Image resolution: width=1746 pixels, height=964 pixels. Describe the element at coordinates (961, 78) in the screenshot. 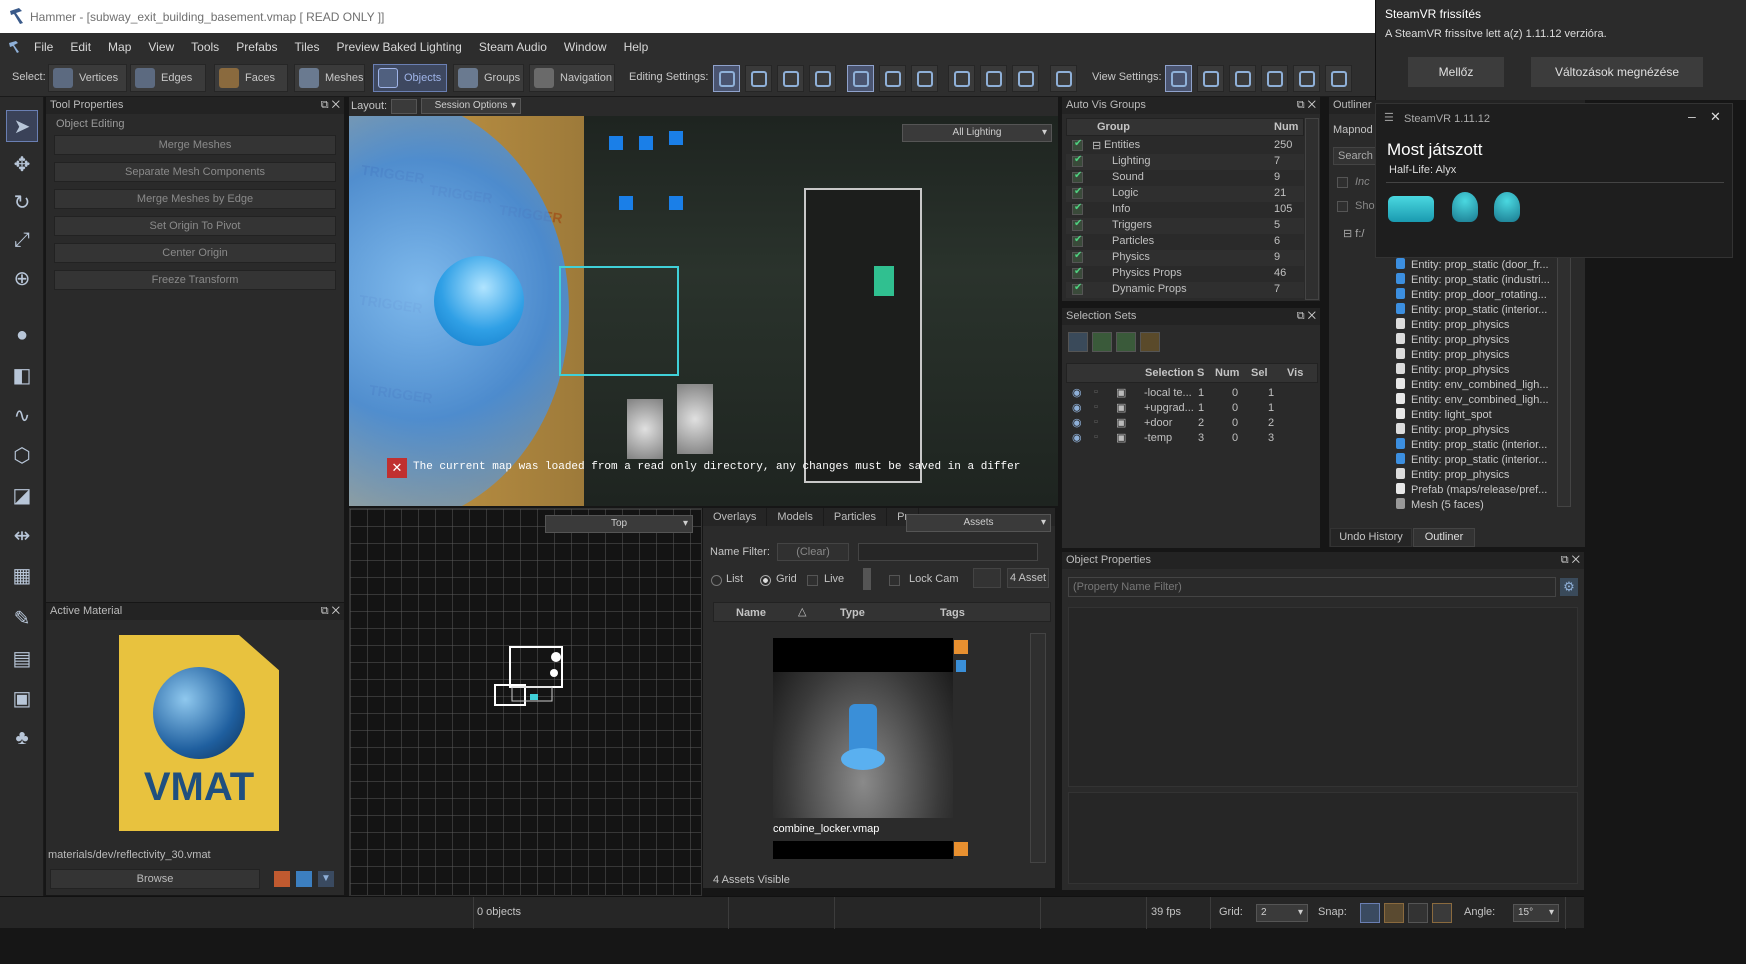

I see `camera-toggle` at that location.